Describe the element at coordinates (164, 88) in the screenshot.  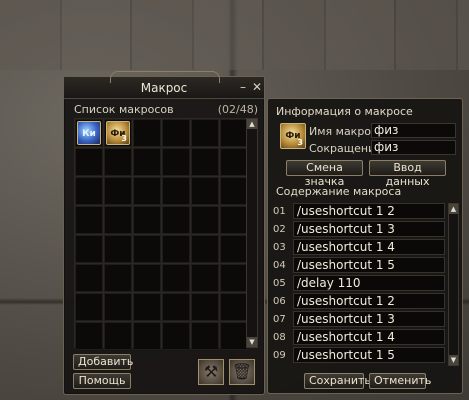
I see `macro-window-title: Макрос` at that location.